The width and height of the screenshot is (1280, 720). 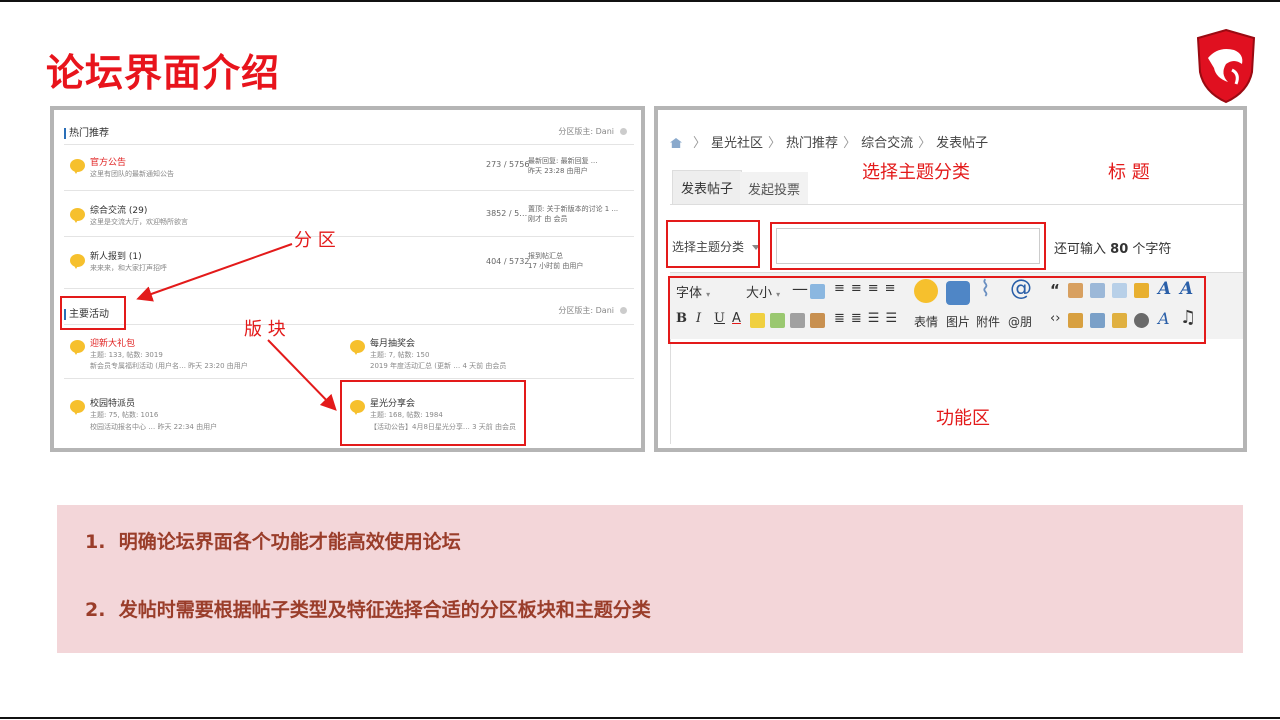 I want to click on forum-desc: 主题: 75, 帖数: 1016, so click(x=124, y=415).